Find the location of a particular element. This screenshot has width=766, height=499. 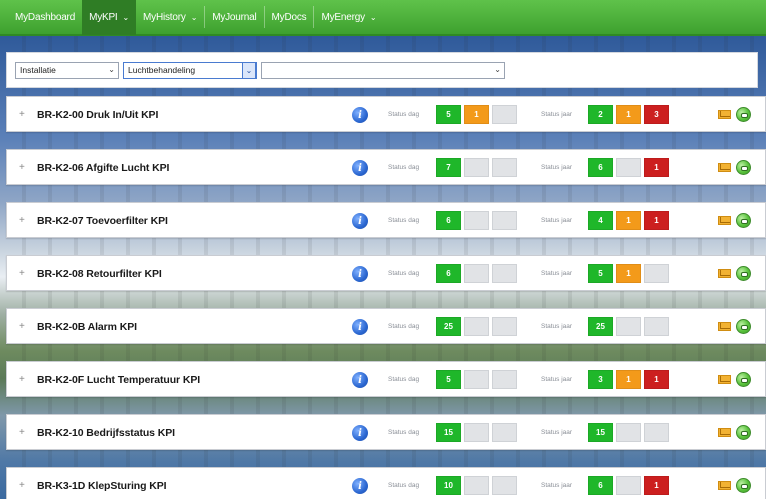

nav-mydocs: MyDocs is located at coordinates (289, 17).